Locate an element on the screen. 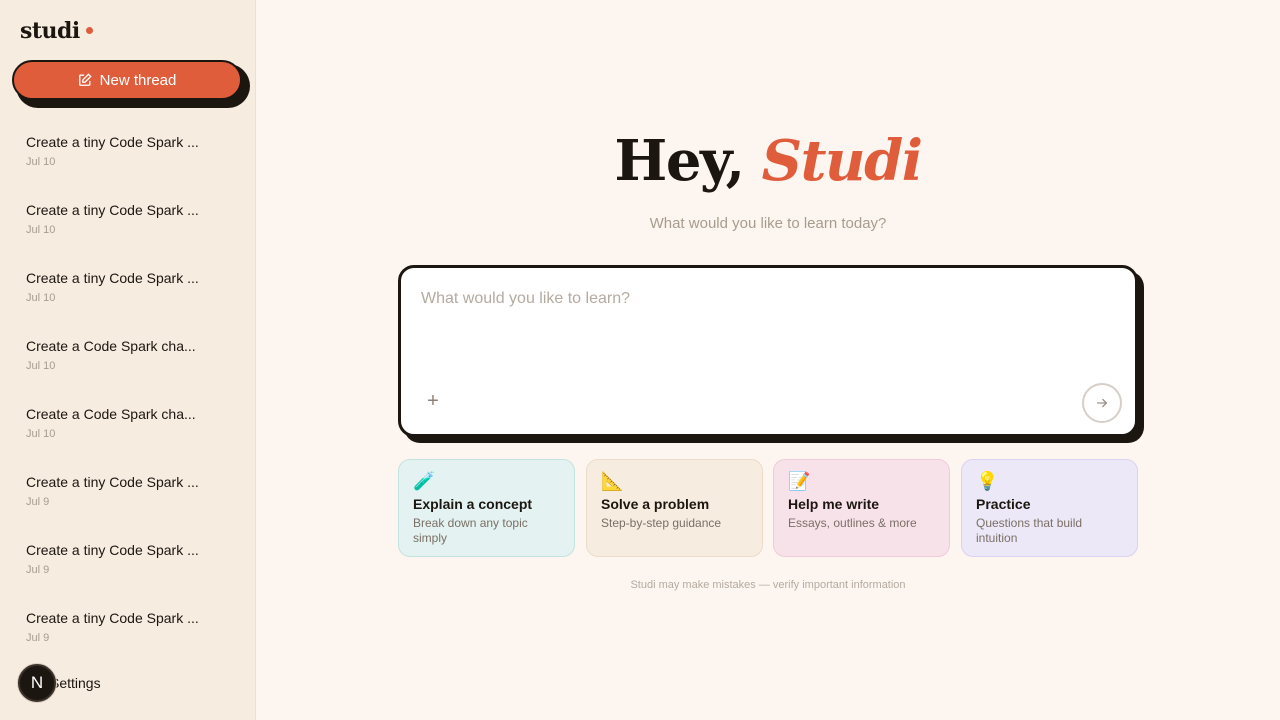 The width and height of the screenshot is (1280, 720). new-thread-button: New thread is located at coordinates (127, 80).